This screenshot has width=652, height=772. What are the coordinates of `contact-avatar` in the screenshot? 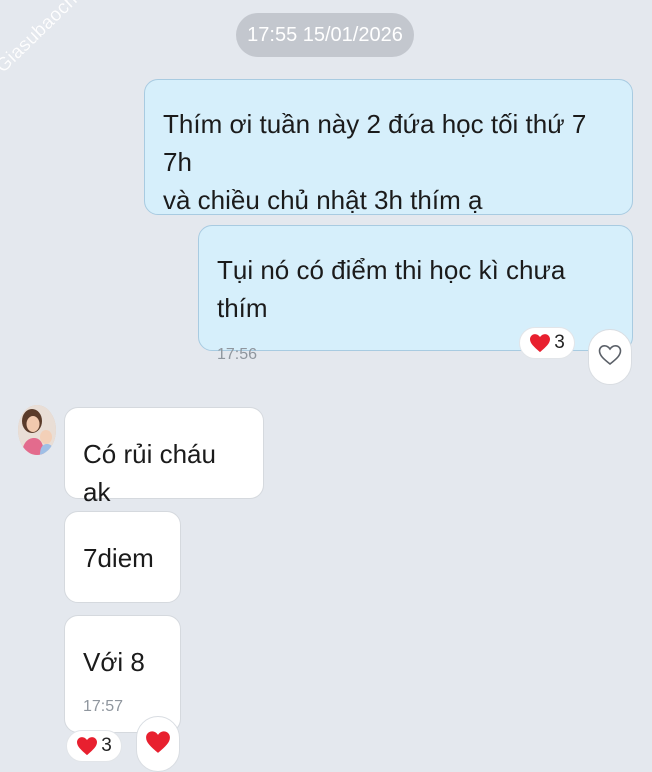 It's located at (37, 430).